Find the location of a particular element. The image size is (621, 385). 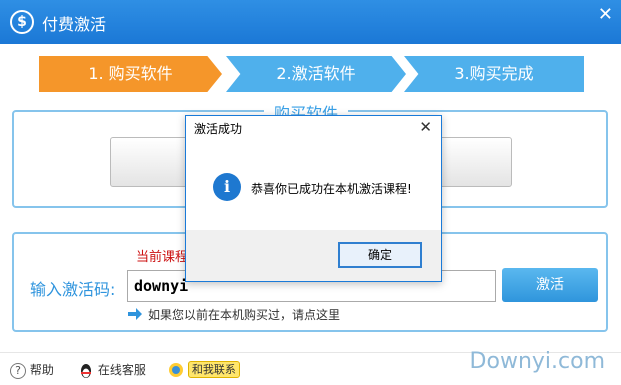

info-icon: i is located at coordinates (227, 187).